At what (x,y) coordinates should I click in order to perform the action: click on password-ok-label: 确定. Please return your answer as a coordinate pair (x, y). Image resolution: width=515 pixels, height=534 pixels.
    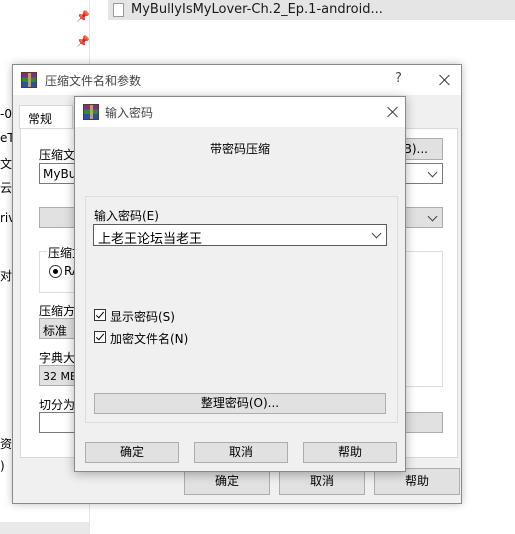
    Looking at the image, I should click on (131, 452).